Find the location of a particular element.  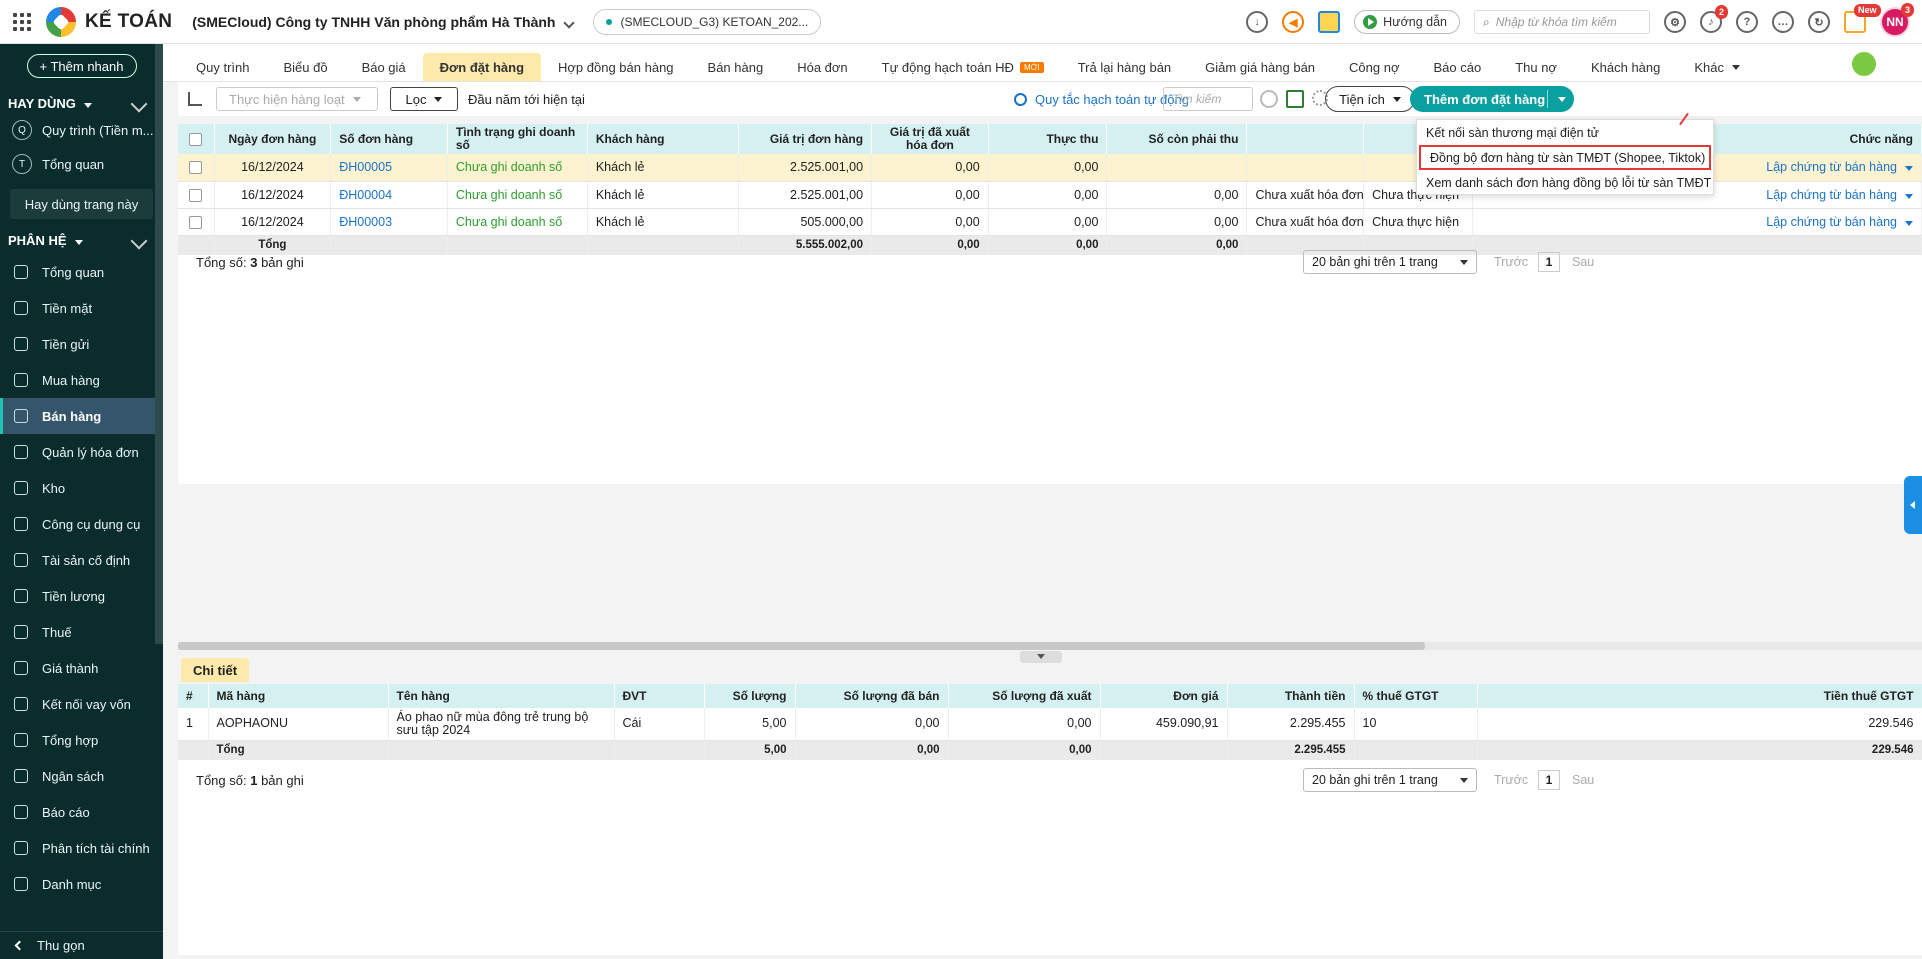

cell-paid: 0,00 is located at coordinates (1048, 168).